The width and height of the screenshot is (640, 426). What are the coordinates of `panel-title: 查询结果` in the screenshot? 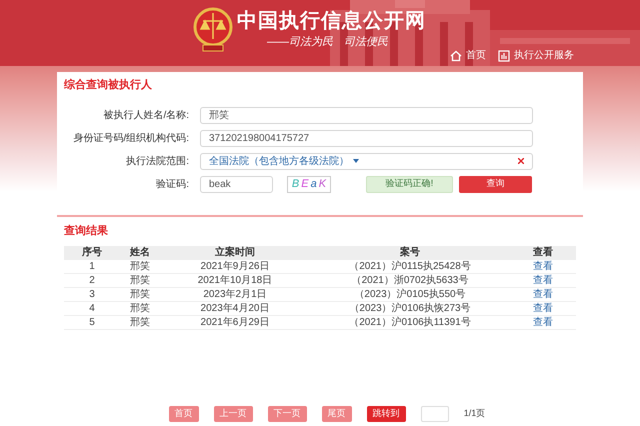 It's located at (86, 231).